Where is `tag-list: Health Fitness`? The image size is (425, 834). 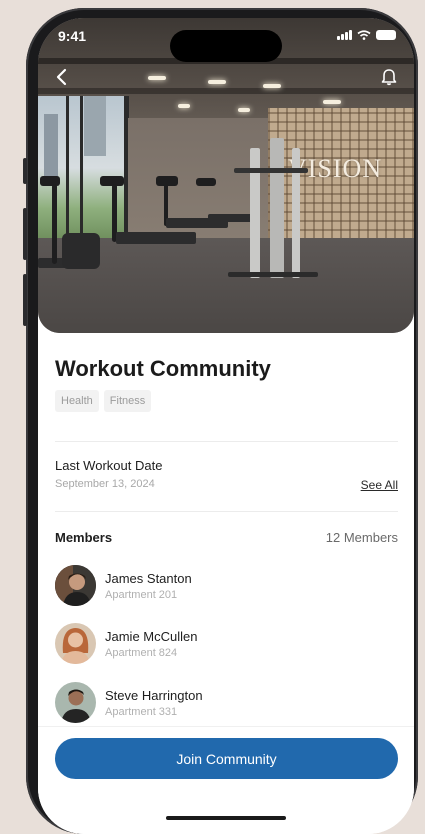 tag-list: Health Fitness is located at coordinates (103, 401).